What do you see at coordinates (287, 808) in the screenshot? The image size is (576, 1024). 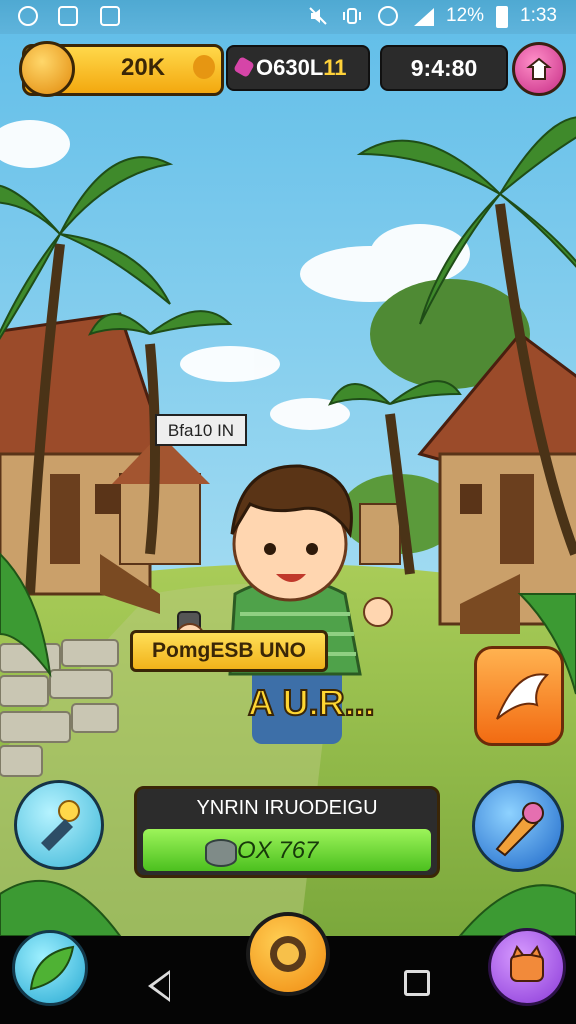 I see `panel-title: YNRIN IRUODEIGU` at bounding box center [287, 808].